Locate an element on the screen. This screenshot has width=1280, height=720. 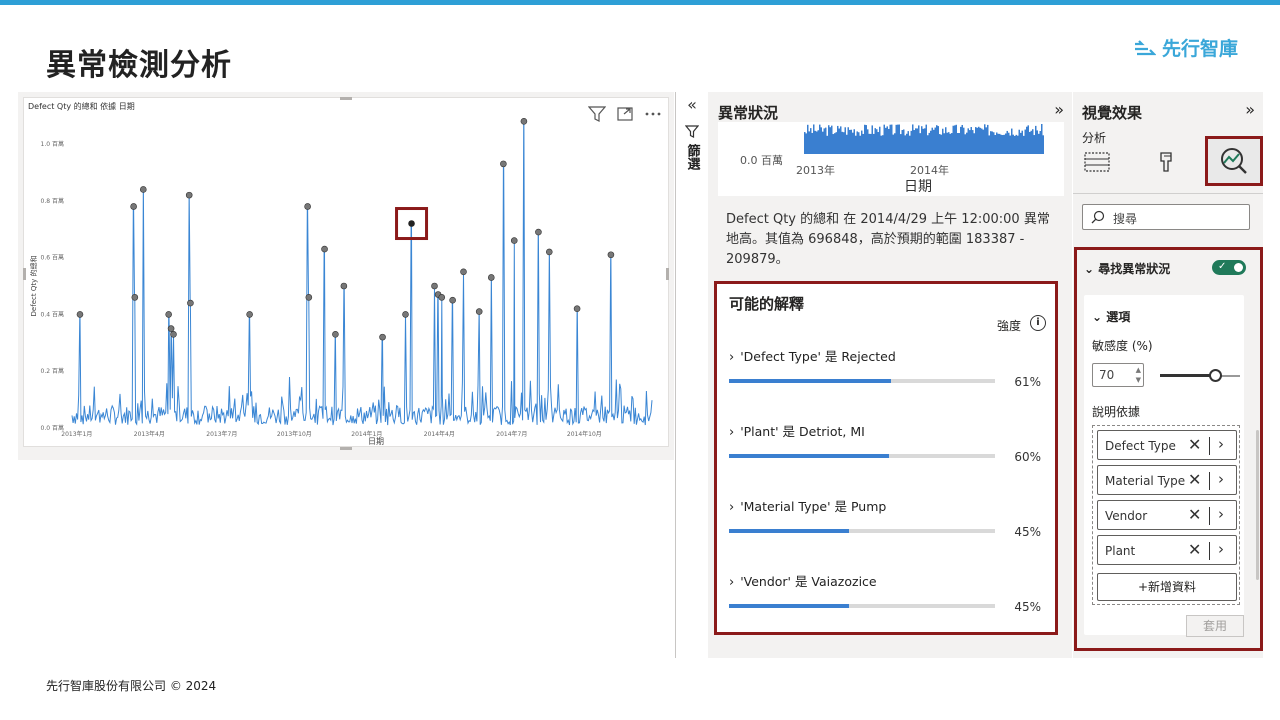
sensitivity-slider-handle is located at coordinates (1215, 375).